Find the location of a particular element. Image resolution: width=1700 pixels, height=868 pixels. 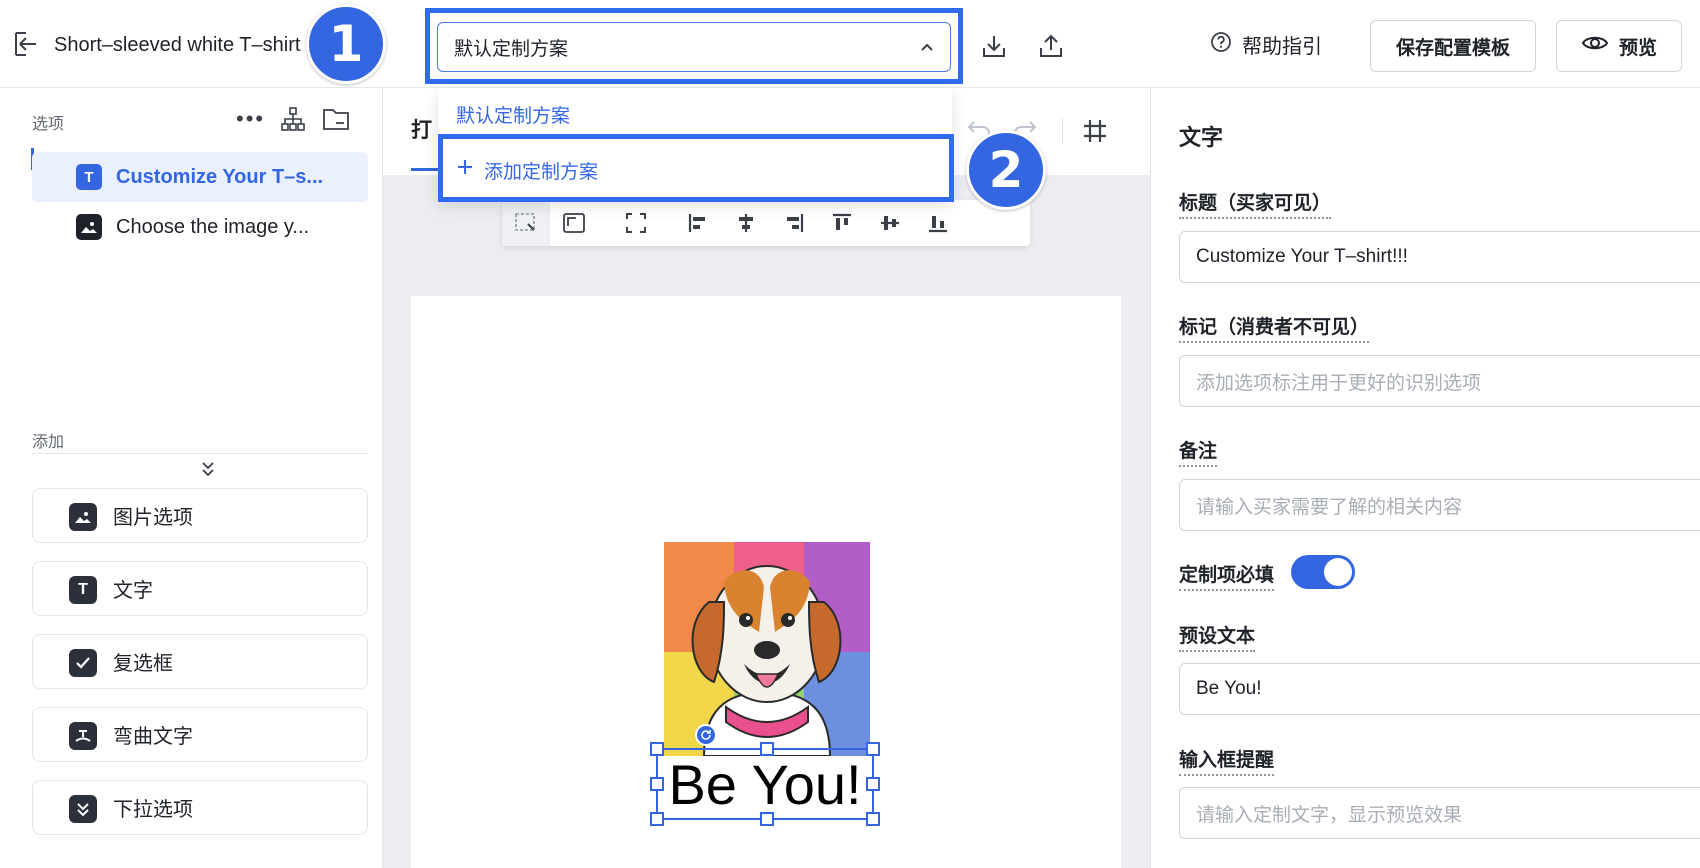

add-section-label: 添加 is located at coordinates (48, 442).